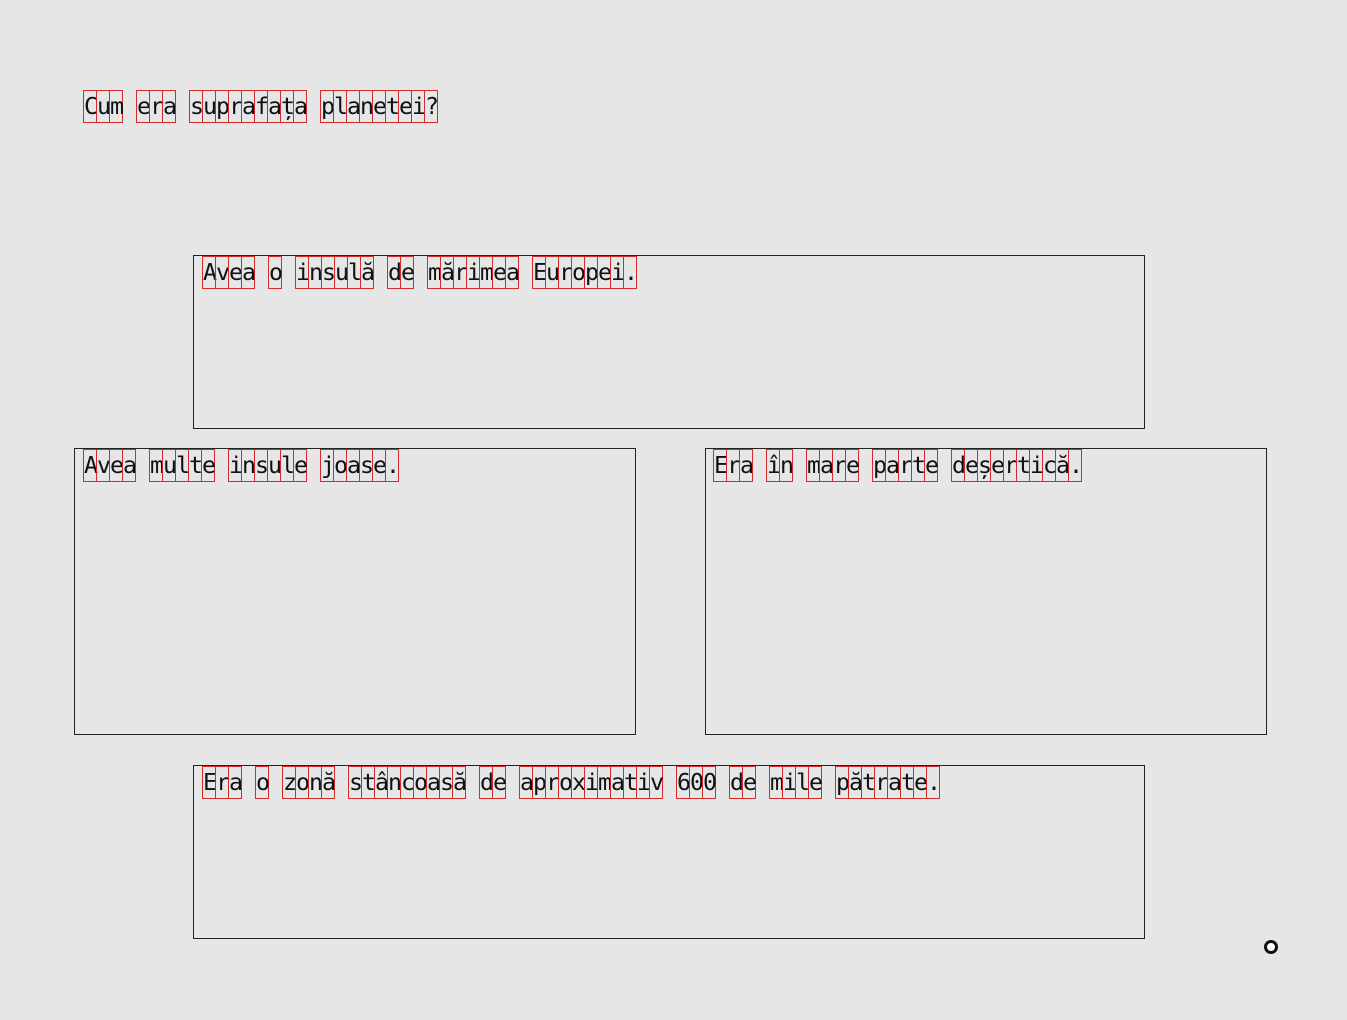 The image size is (1347, 1020). I want to click on answer-option-2: Avea multe insule joase., so click(355, 591).